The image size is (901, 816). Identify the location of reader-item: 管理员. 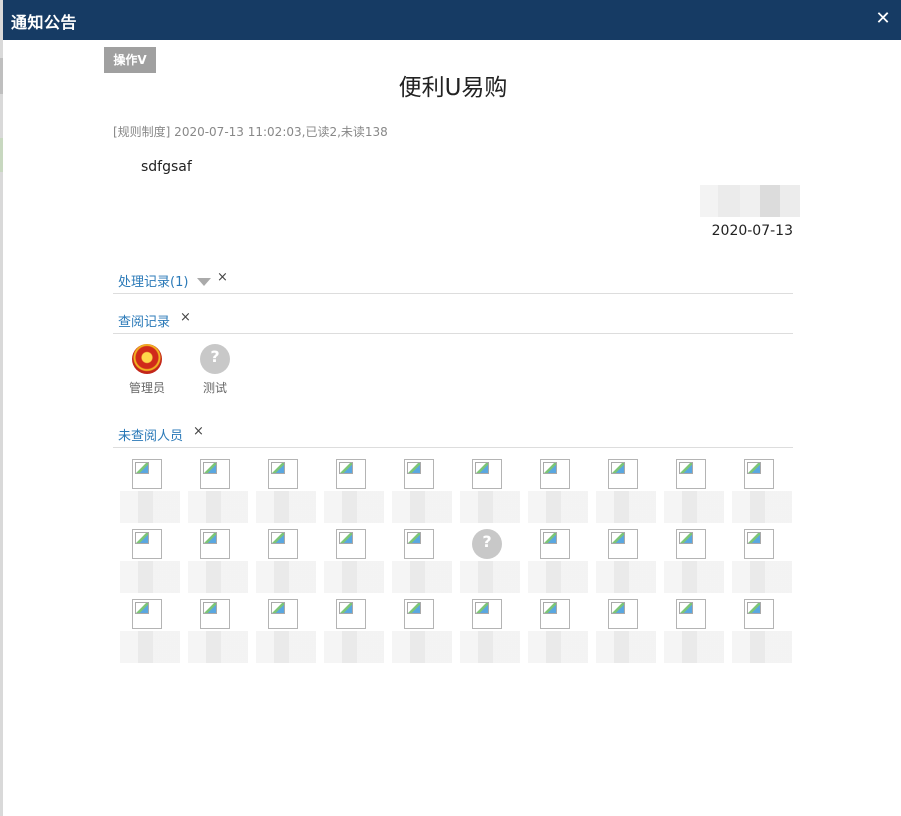
(147, 370).